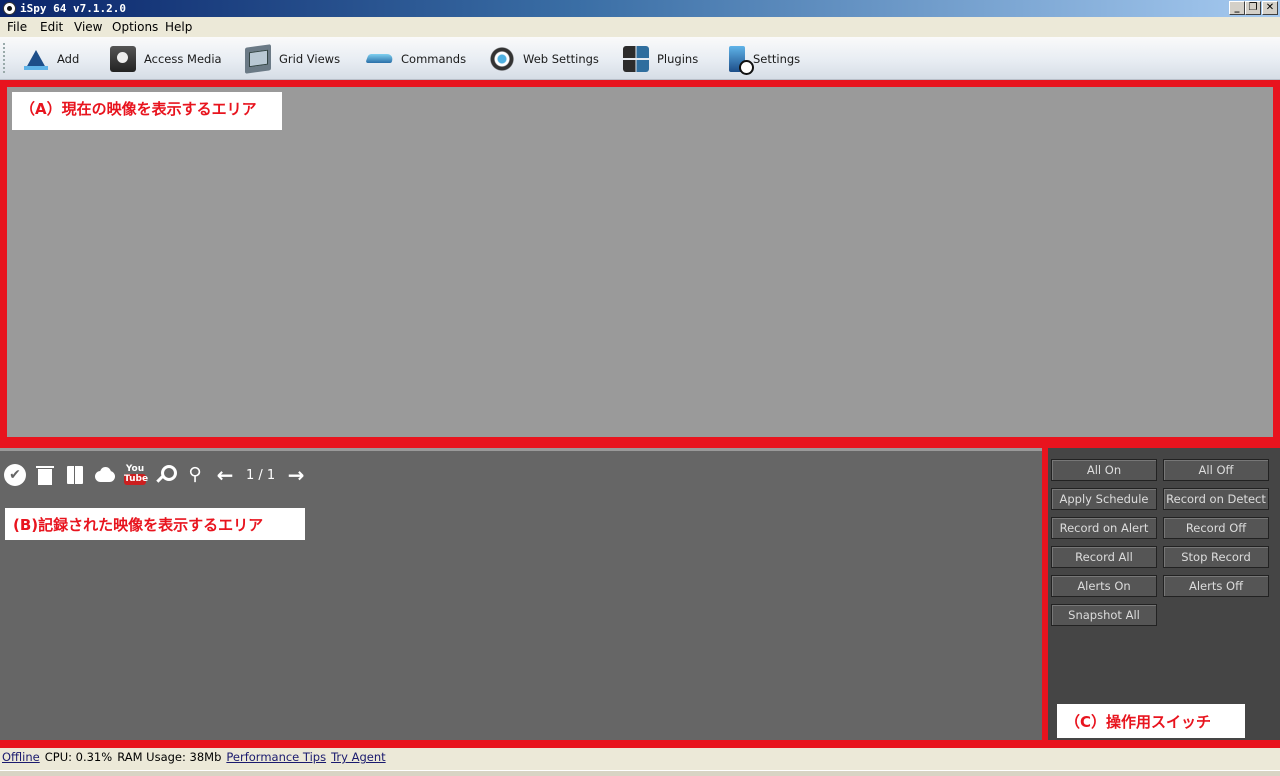 This screenshot has height=776, width=1280. I want to click on plugins-button: Plugins, so click(660, 58).